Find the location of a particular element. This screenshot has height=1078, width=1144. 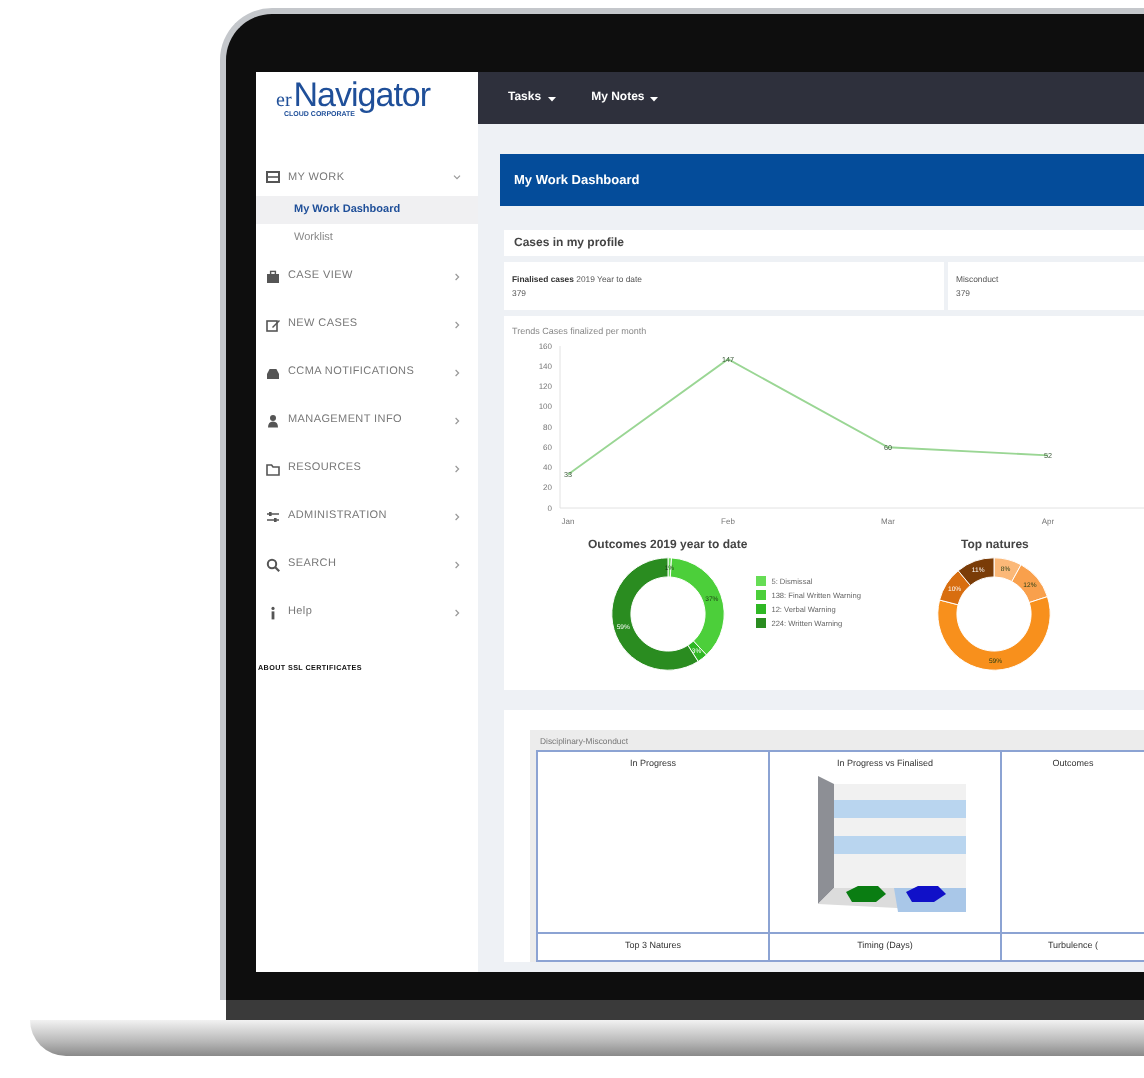

user-icon is located at coordinates (273, 420).